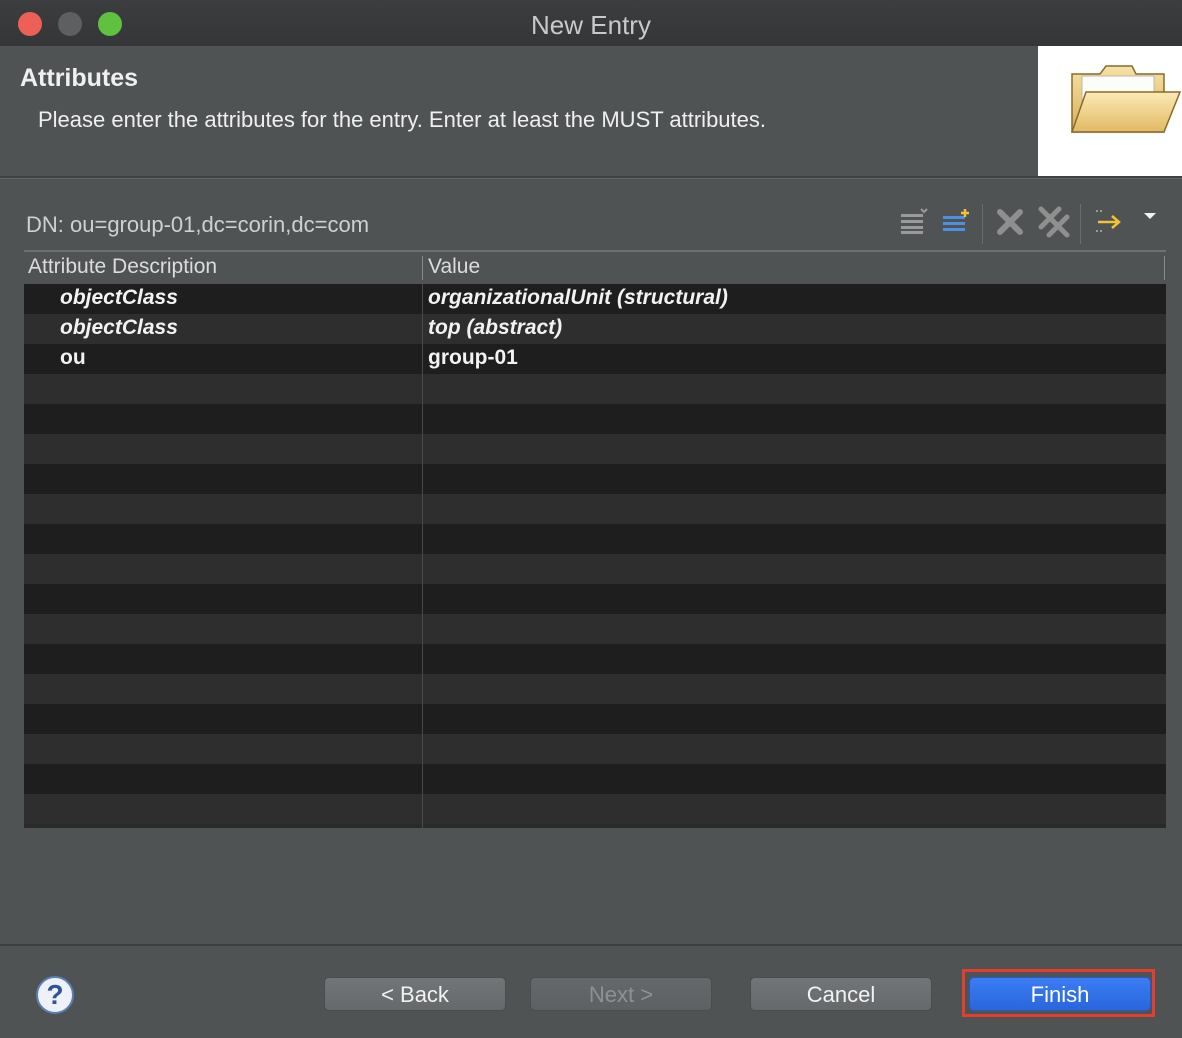 The width and height of the screenshot is (1182, 1038). What do you see at coordinates (591, 177) in the screenshot?
I see `header-separator` at bounding box center [591, 177].